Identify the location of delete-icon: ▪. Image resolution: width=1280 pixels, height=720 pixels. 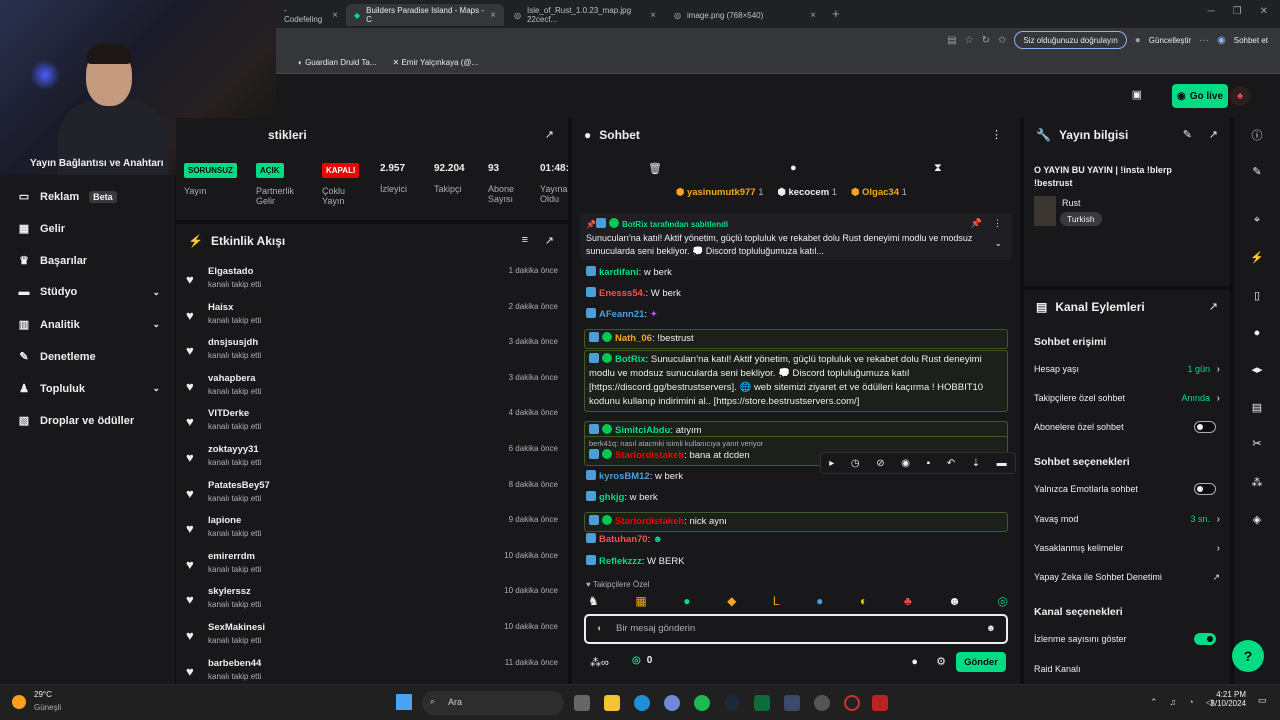
(929, 463).